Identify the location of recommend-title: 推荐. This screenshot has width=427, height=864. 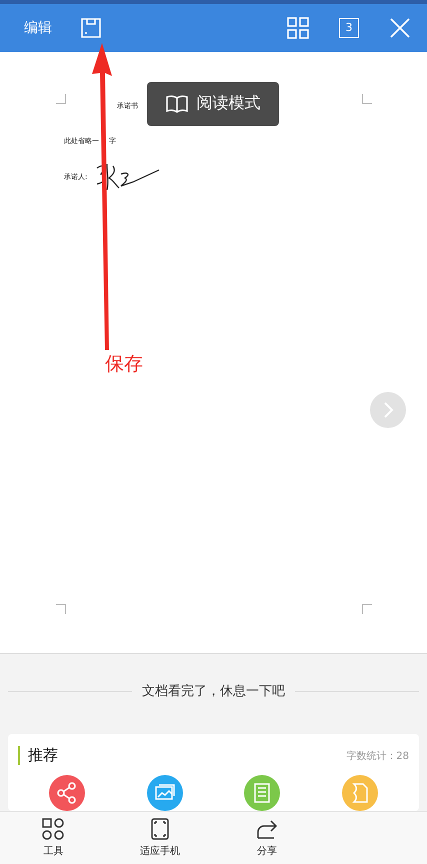
(38, 756).